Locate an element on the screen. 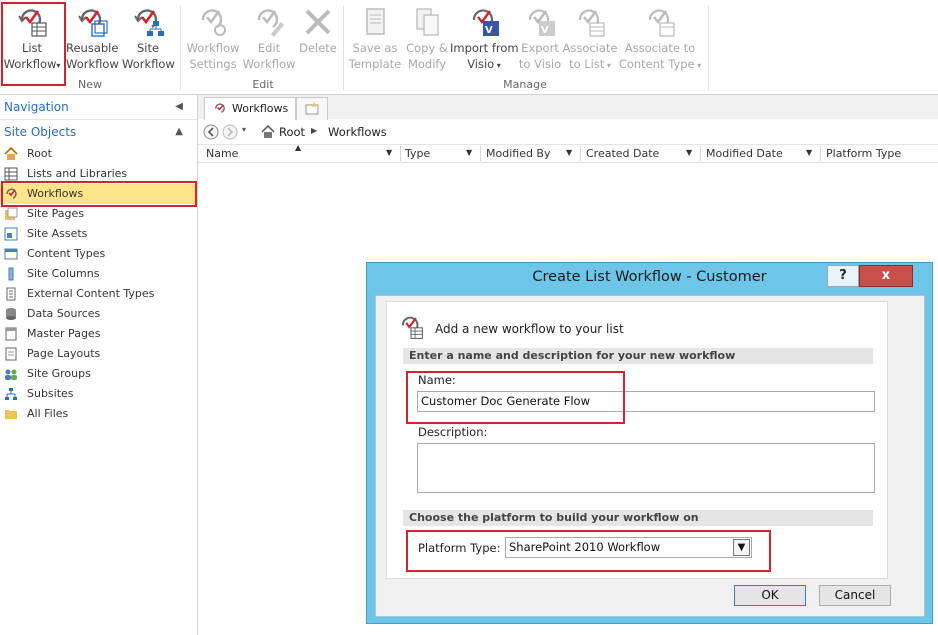  nav-item-label: Site Assets is located at coordinates (57, 233).